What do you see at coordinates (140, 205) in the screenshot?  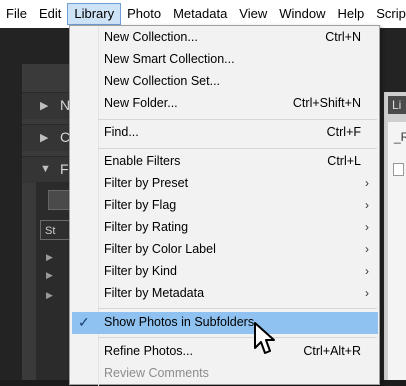 I see `menu-item-label: Filter by Flag` at bounding box center [140, 205].